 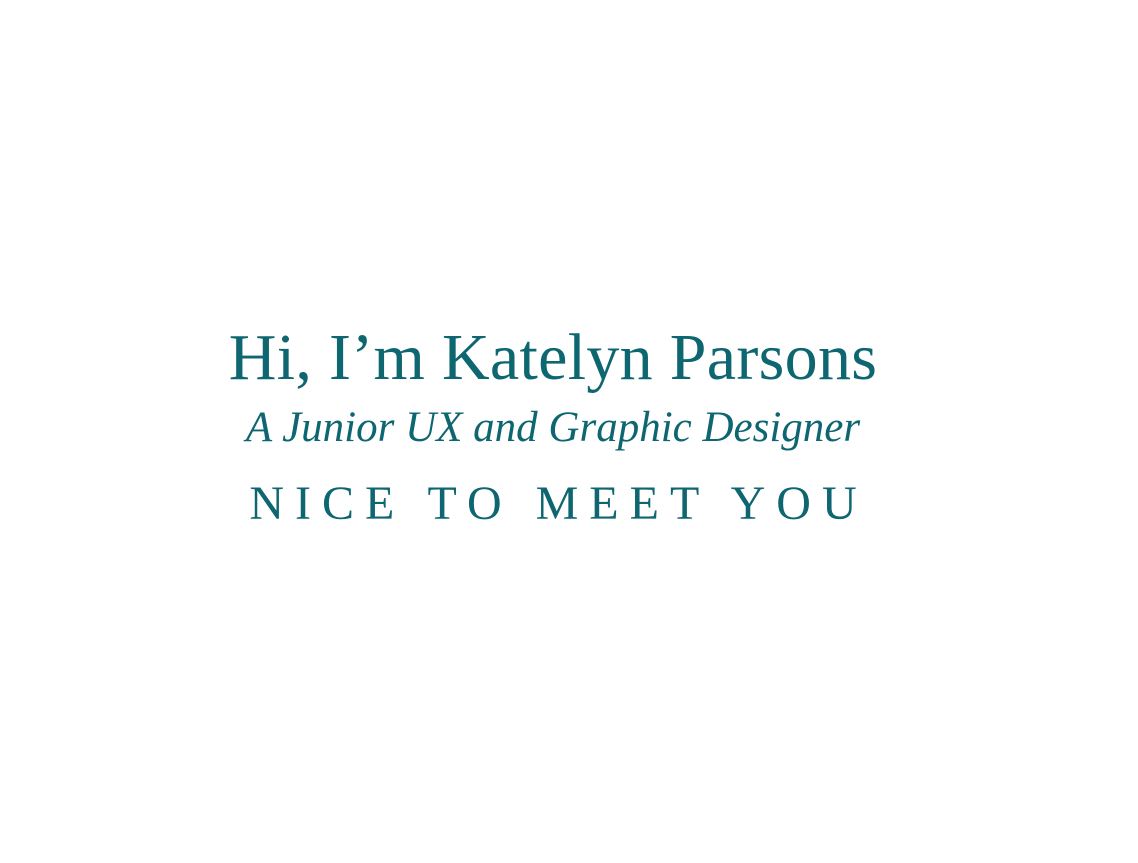 I want to click on hero-name-heading: Hi, I’m Katelyn Parsons, so click(x=553, y=357).